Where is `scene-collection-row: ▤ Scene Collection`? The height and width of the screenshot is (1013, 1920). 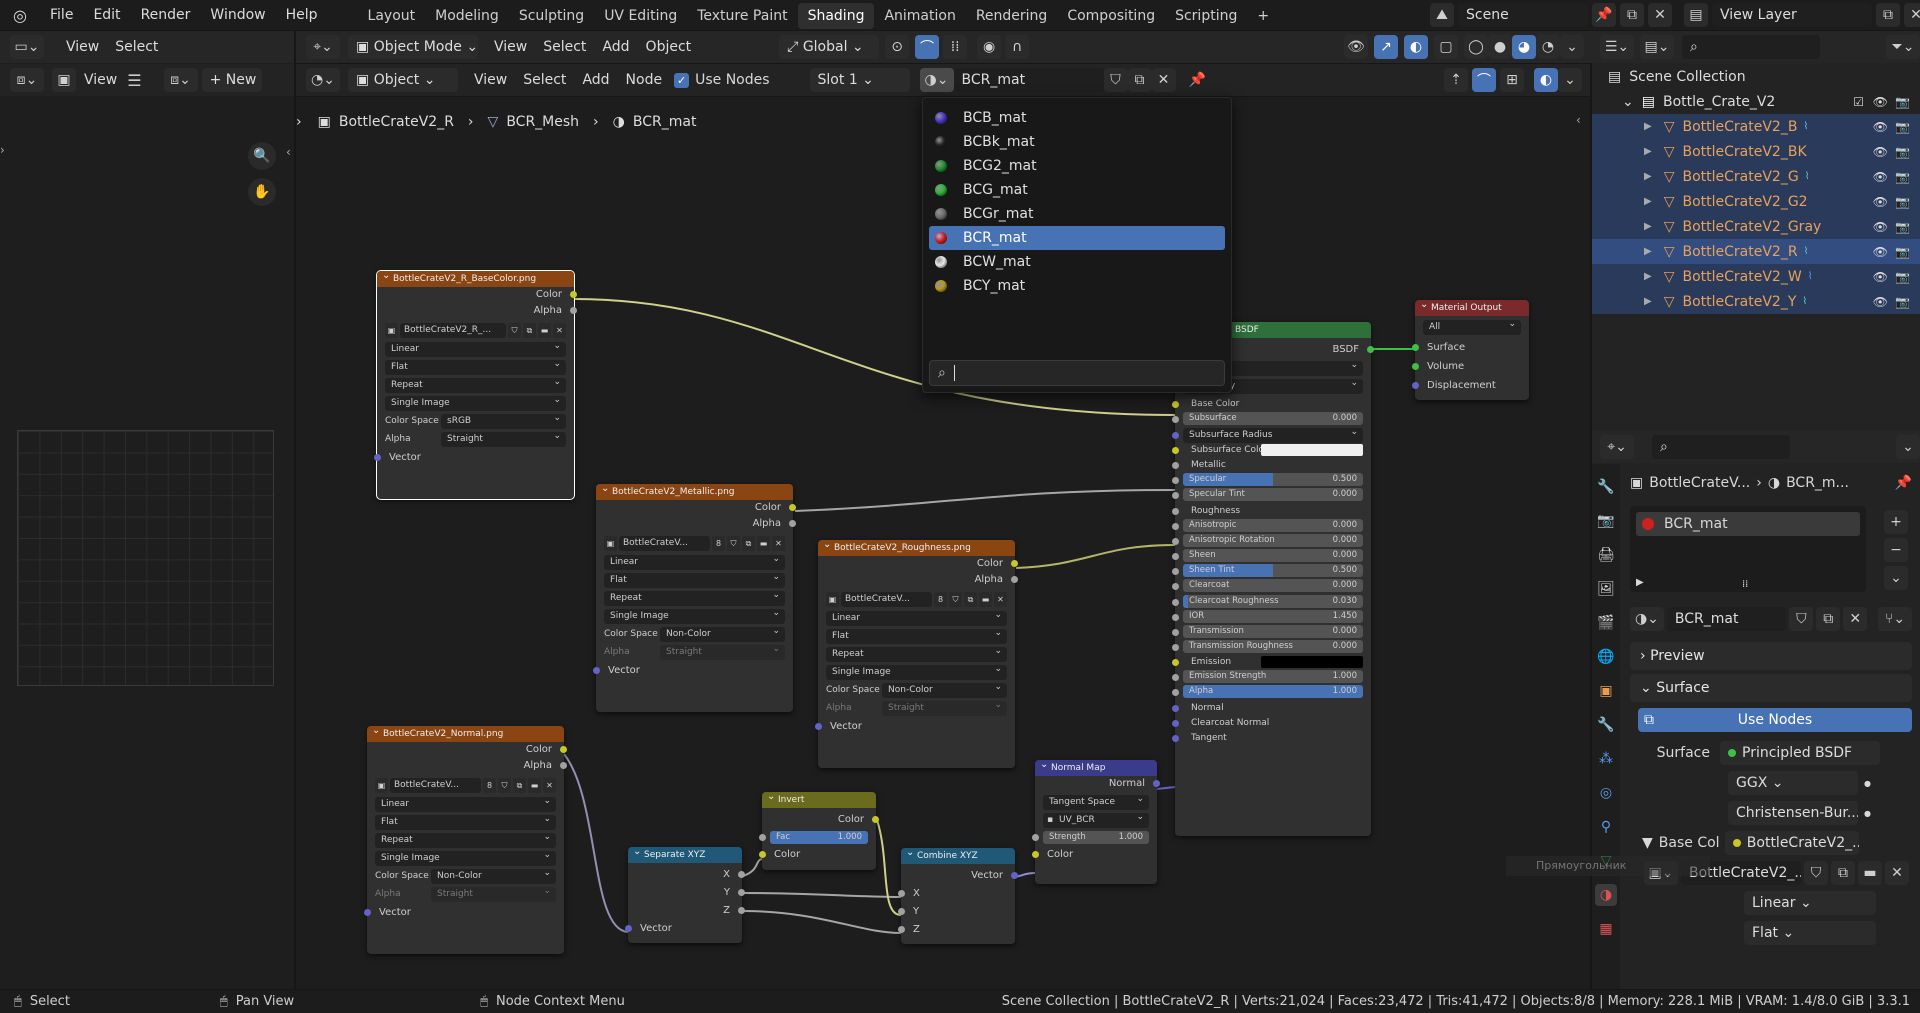
scene-collection-row: ▤ Scene Collection is located at coordinates (1756, 76).